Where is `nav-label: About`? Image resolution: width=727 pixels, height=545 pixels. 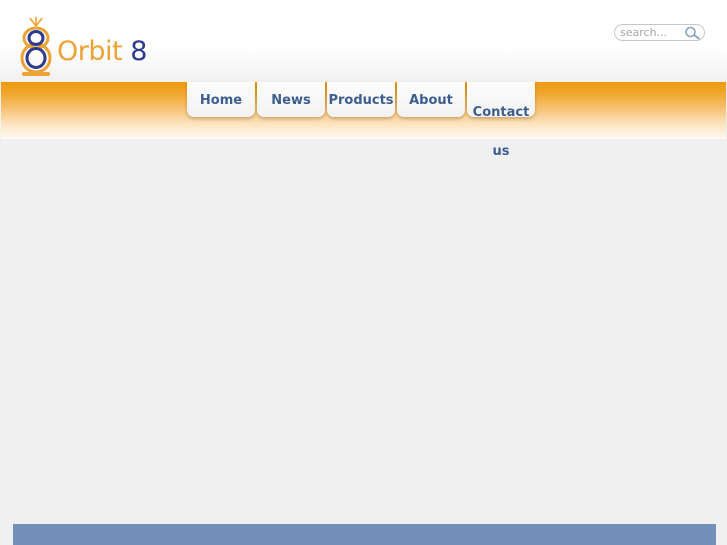 nav-label: About is located at coordinates (431, 100).